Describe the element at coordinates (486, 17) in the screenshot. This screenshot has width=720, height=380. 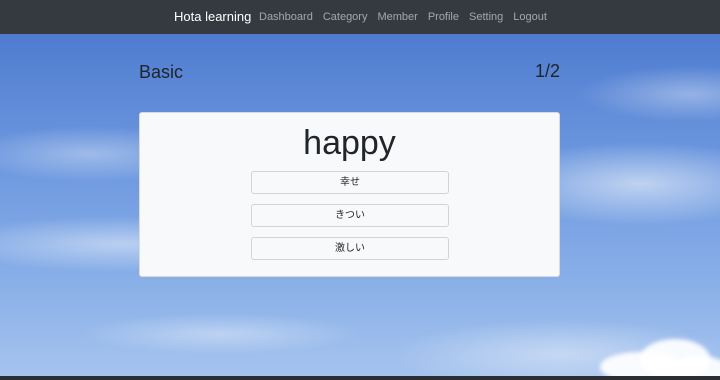
I see `nav-link-setting: Setting` at that location.